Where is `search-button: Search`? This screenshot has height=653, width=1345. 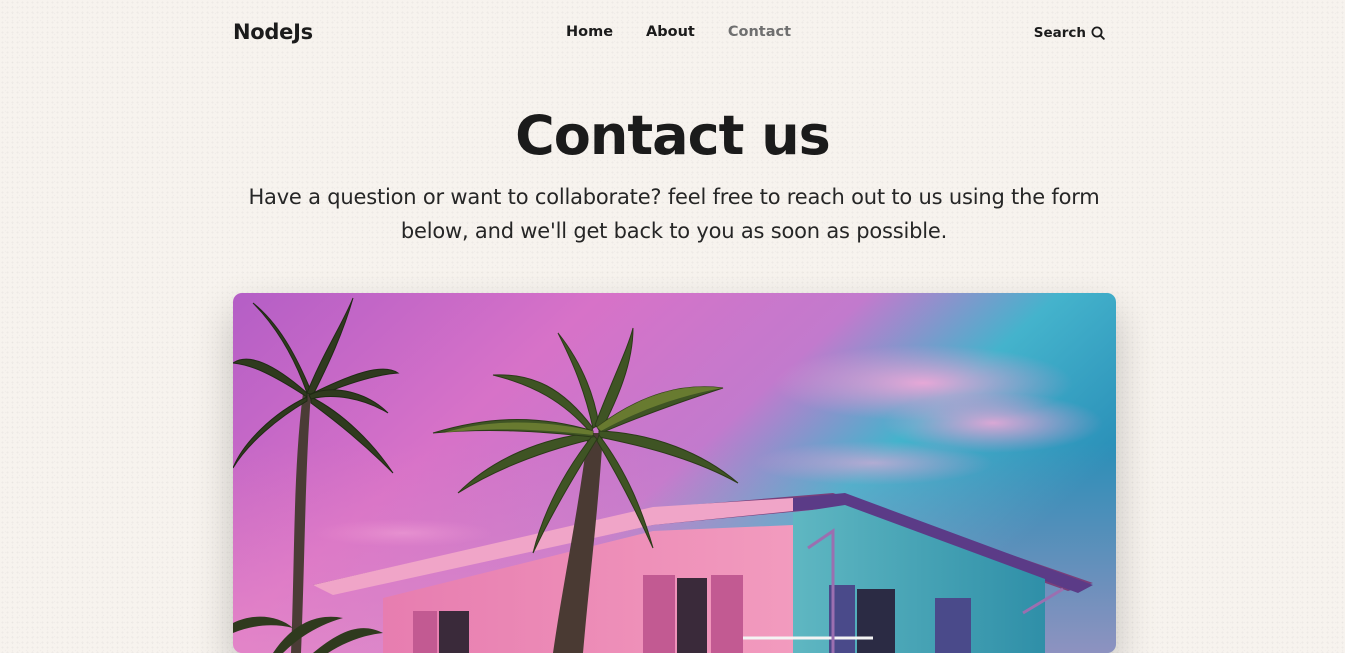 search-button: Search is located at coordinates (1069, 33).